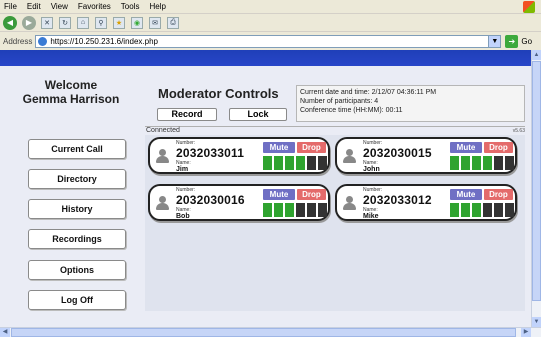  I want to click on menu-edit: Edit, so click(34, 6).